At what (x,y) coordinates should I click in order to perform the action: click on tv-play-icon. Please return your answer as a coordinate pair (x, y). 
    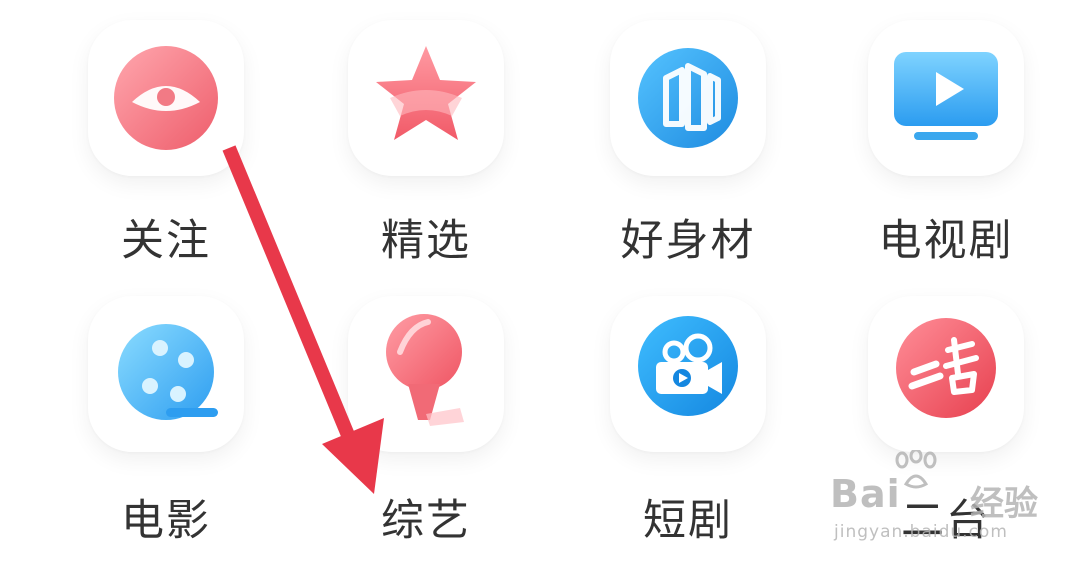
    Looking at the image, I should click on (946, 96).